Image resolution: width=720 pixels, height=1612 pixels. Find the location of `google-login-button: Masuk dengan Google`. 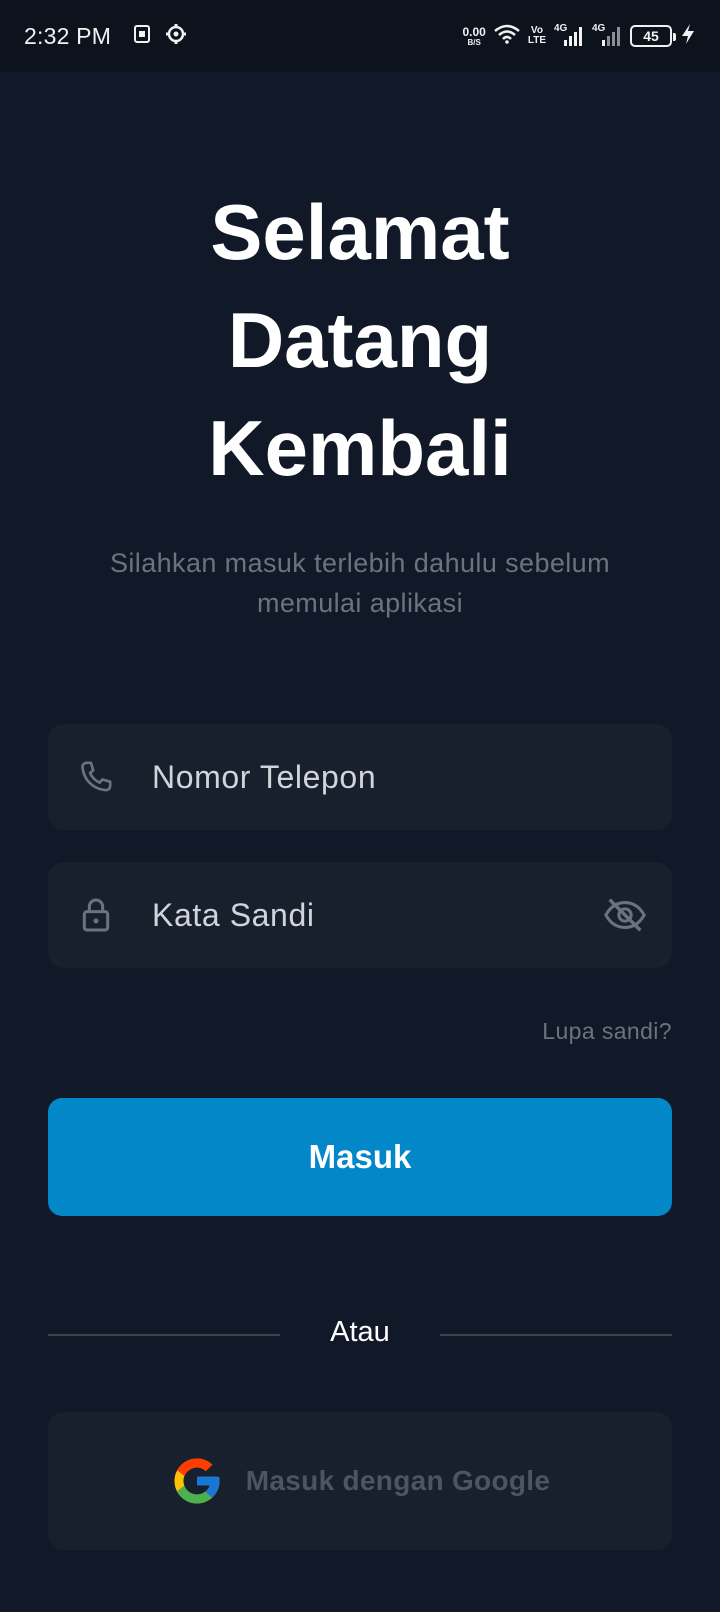

google-login-button: Masuk dengan Google is located at coordinates (360, 1481).